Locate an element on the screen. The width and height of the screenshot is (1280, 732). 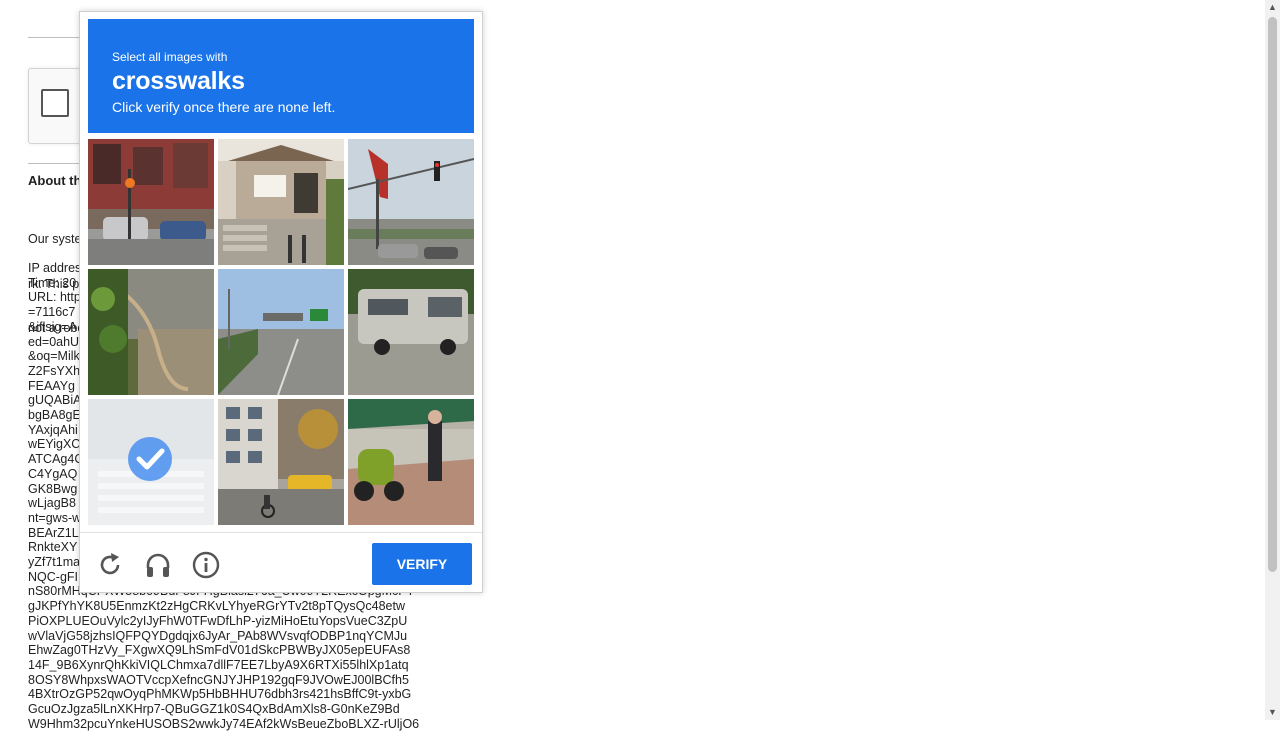
instruction-target: crosswalks is located at coordinates (178, 81).